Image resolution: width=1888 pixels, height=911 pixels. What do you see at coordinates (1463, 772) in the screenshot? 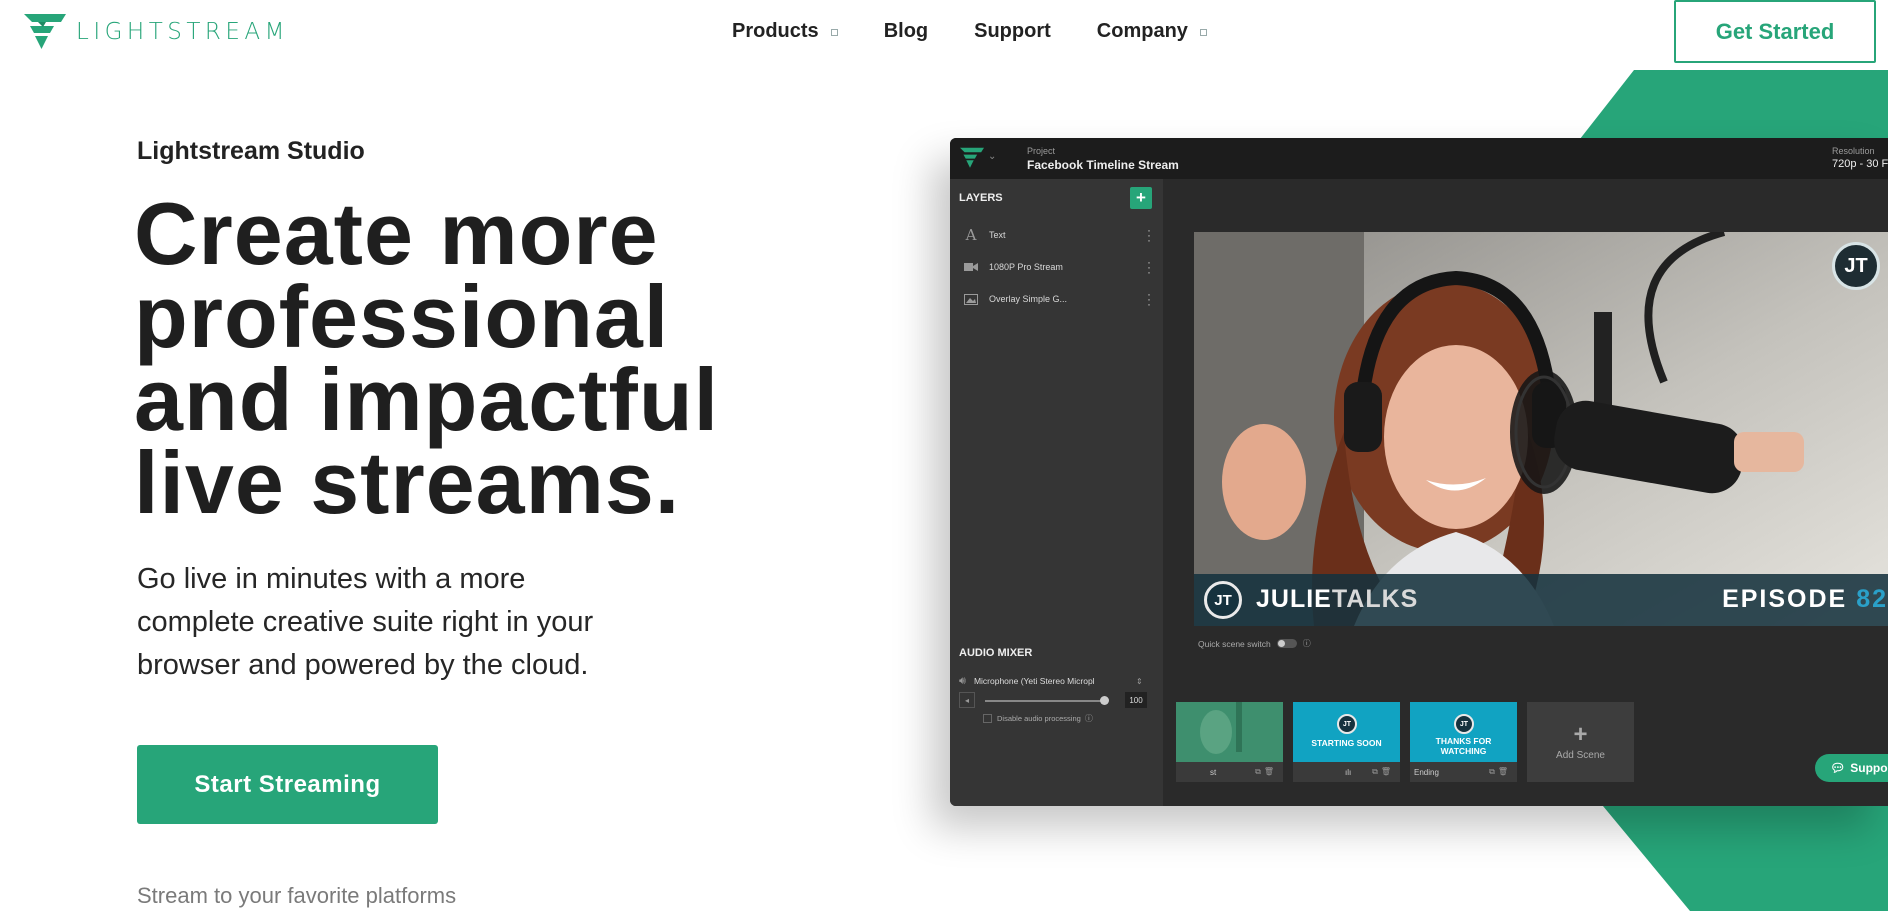
I see `scene-footer: Ending ⧉🗑︎` at bounding box center [1463, 772].